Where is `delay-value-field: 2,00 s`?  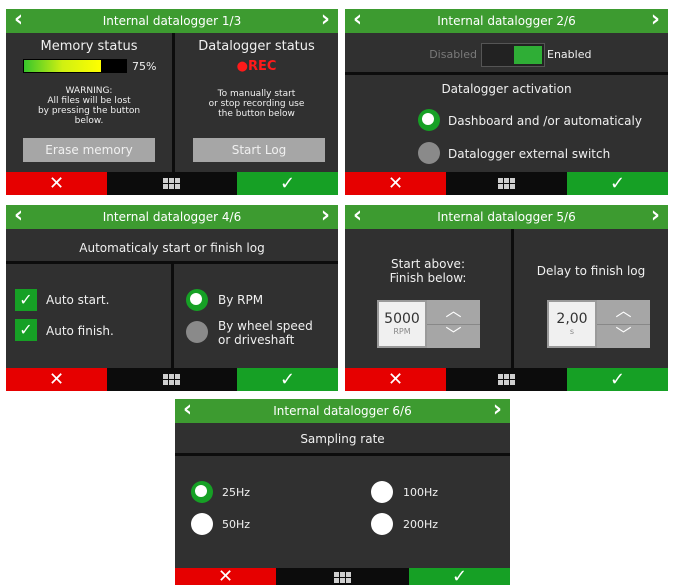 delay-value-field: 2,00 s is located at coordinates (572, 324).